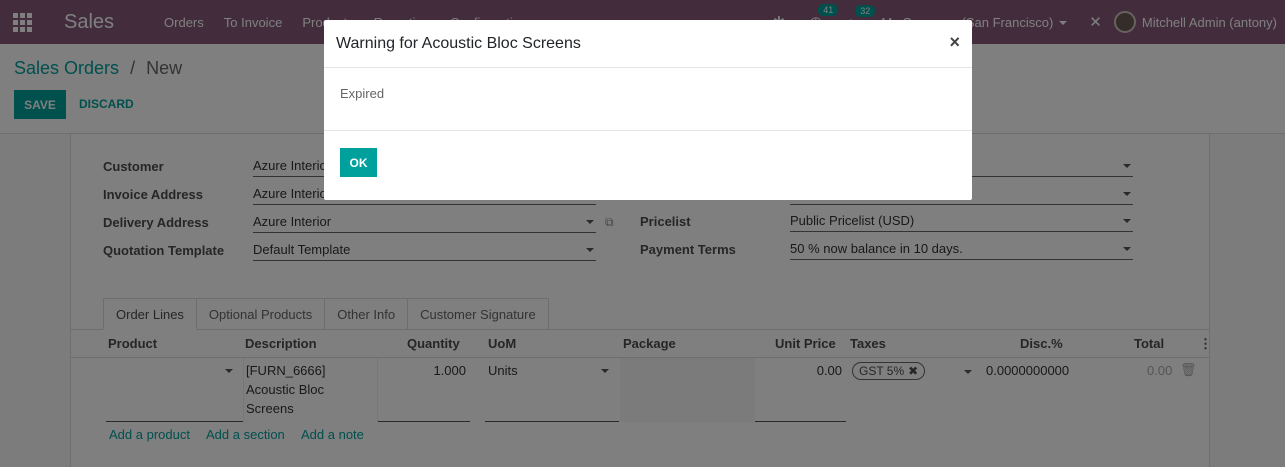 The width and height of the screenshot is (1285, 467). I want to click on close-icon: ×, so click(954, 42).